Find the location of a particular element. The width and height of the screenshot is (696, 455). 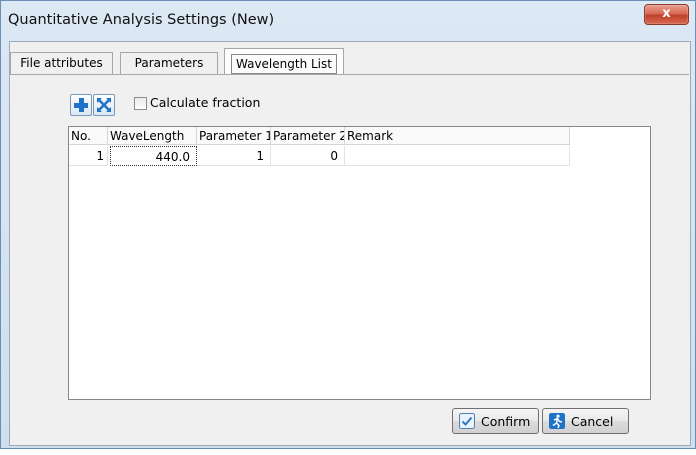

column-header-parameter-2: Parameter 2 is located at coordinates (308, 136).